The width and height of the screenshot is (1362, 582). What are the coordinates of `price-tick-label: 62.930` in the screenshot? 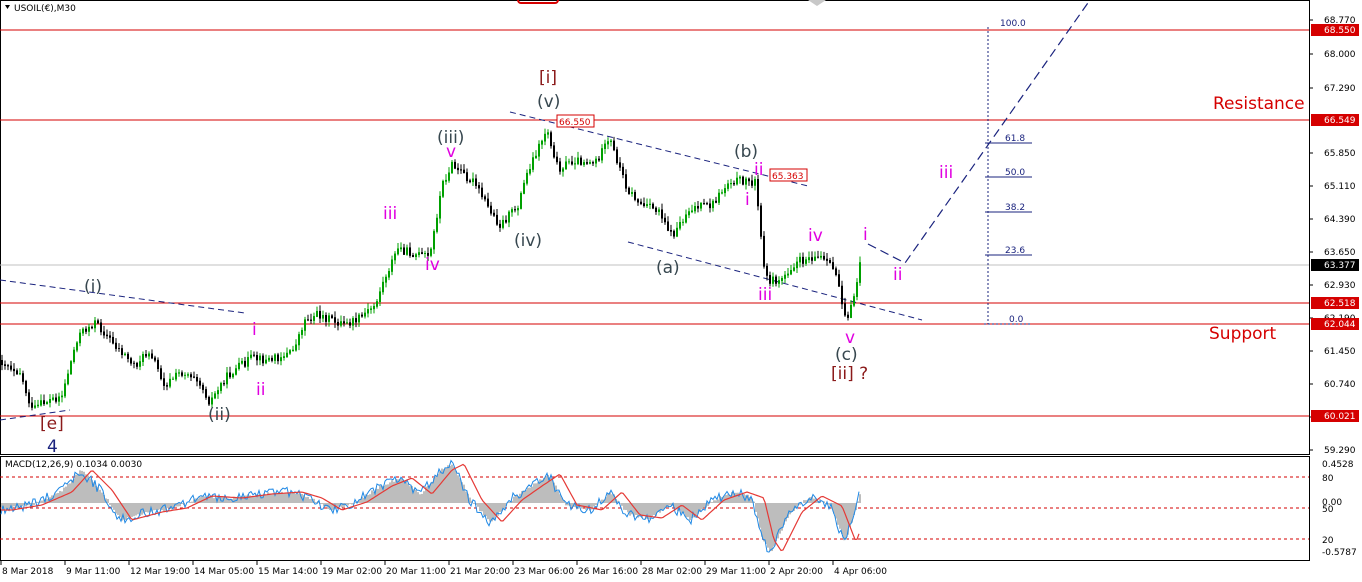 It's located at (1340, 286).